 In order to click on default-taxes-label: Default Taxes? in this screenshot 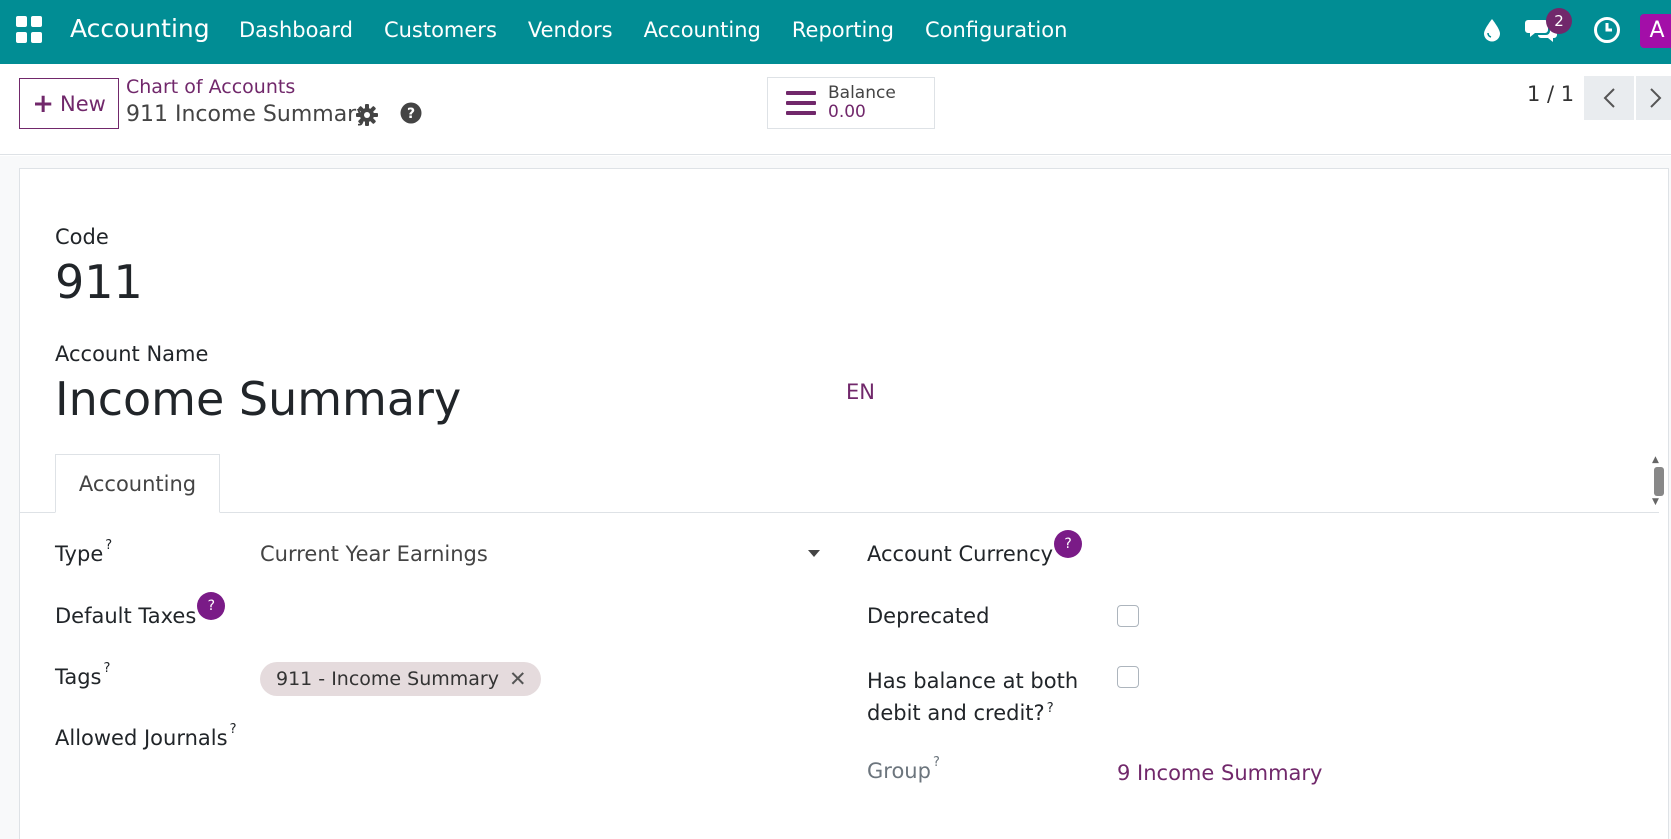, I will do `click(140, 612)`.